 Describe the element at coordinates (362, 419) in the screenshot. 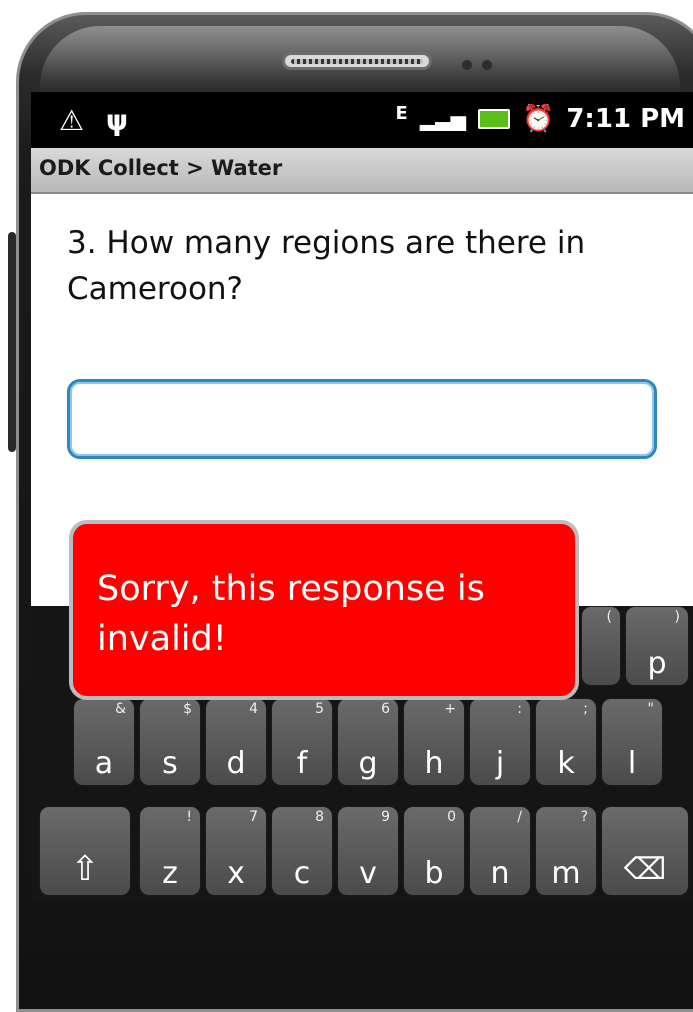

I see `answer-input` at that location.